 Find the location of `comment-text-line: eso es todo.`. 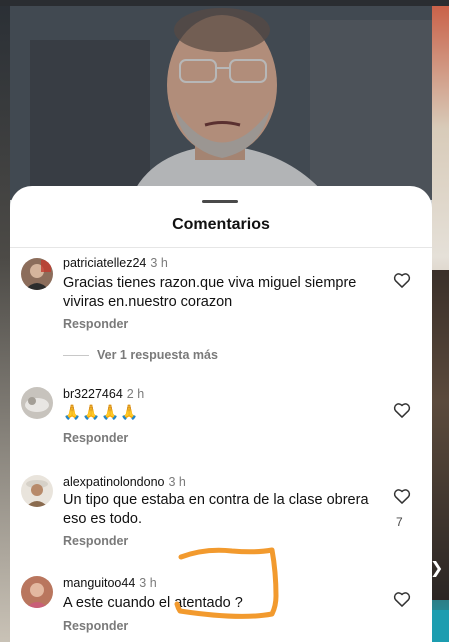

comment-text-line: eso es todo. is located at coordinates (102, 519).